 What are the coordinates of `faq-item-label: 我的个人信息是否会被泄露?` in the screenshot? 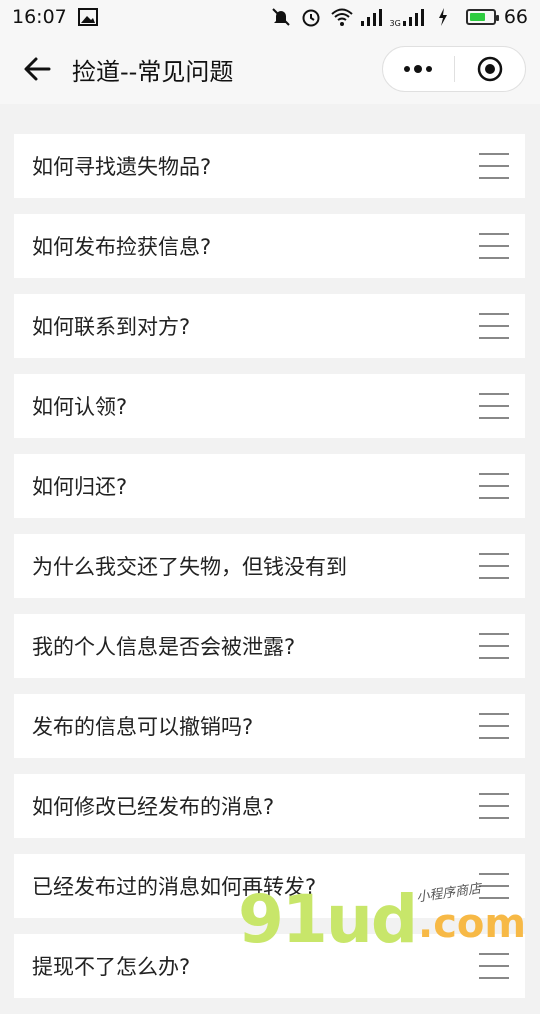 It's located at (164, 647).